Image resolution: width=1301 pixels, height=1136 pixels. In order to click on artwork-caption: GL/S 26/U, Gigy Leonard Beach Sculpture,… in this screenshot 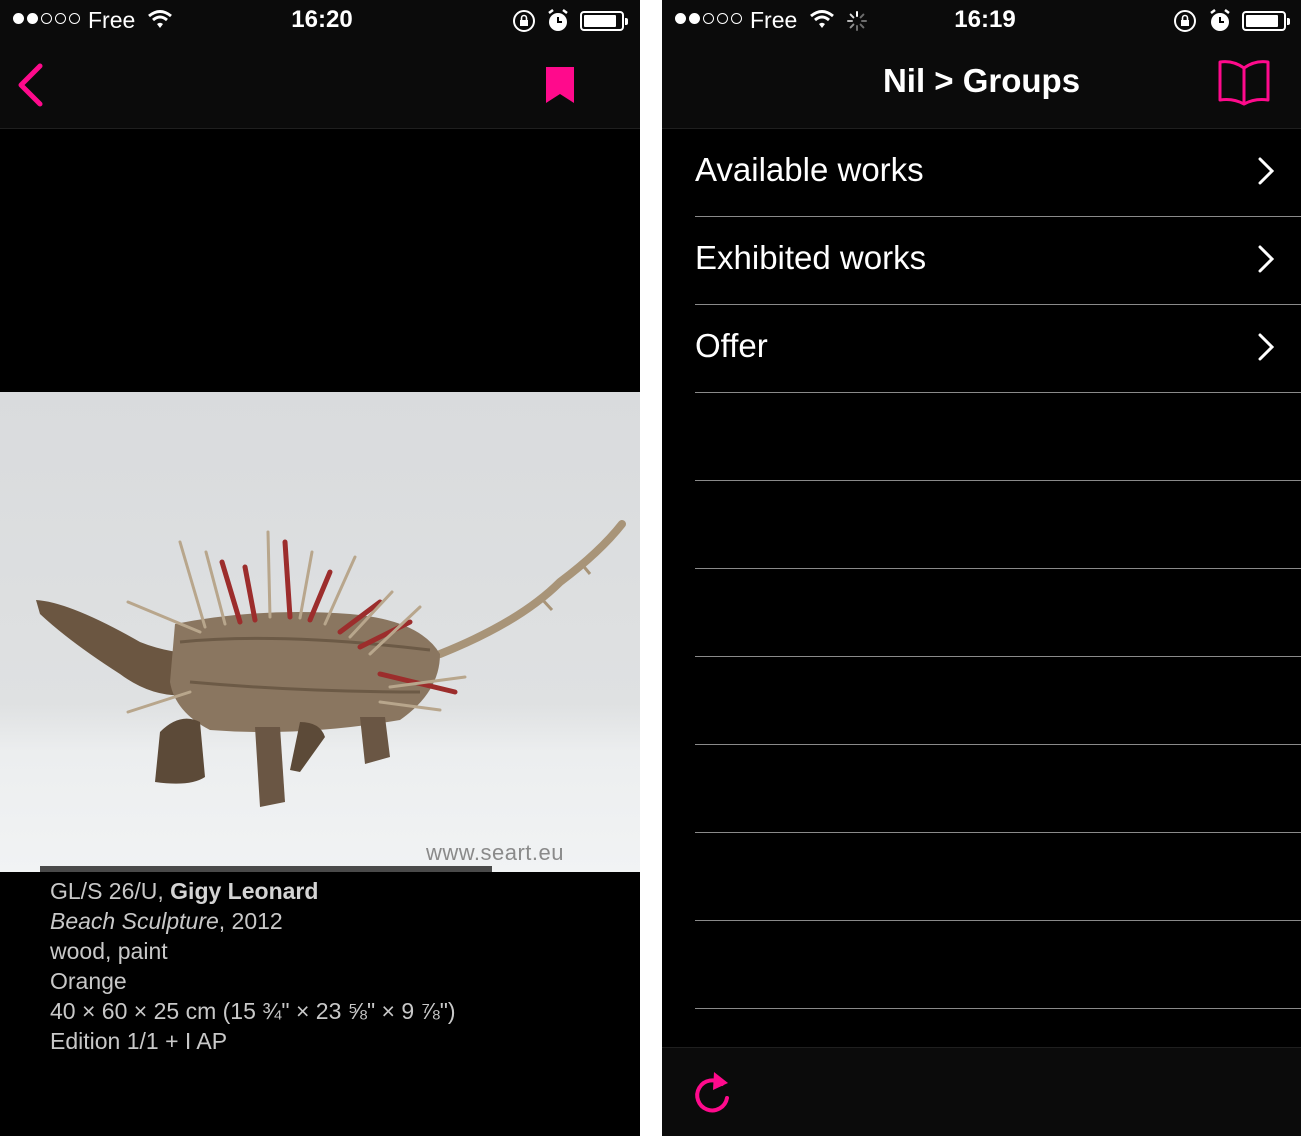, I will do `click(253, 966)`.